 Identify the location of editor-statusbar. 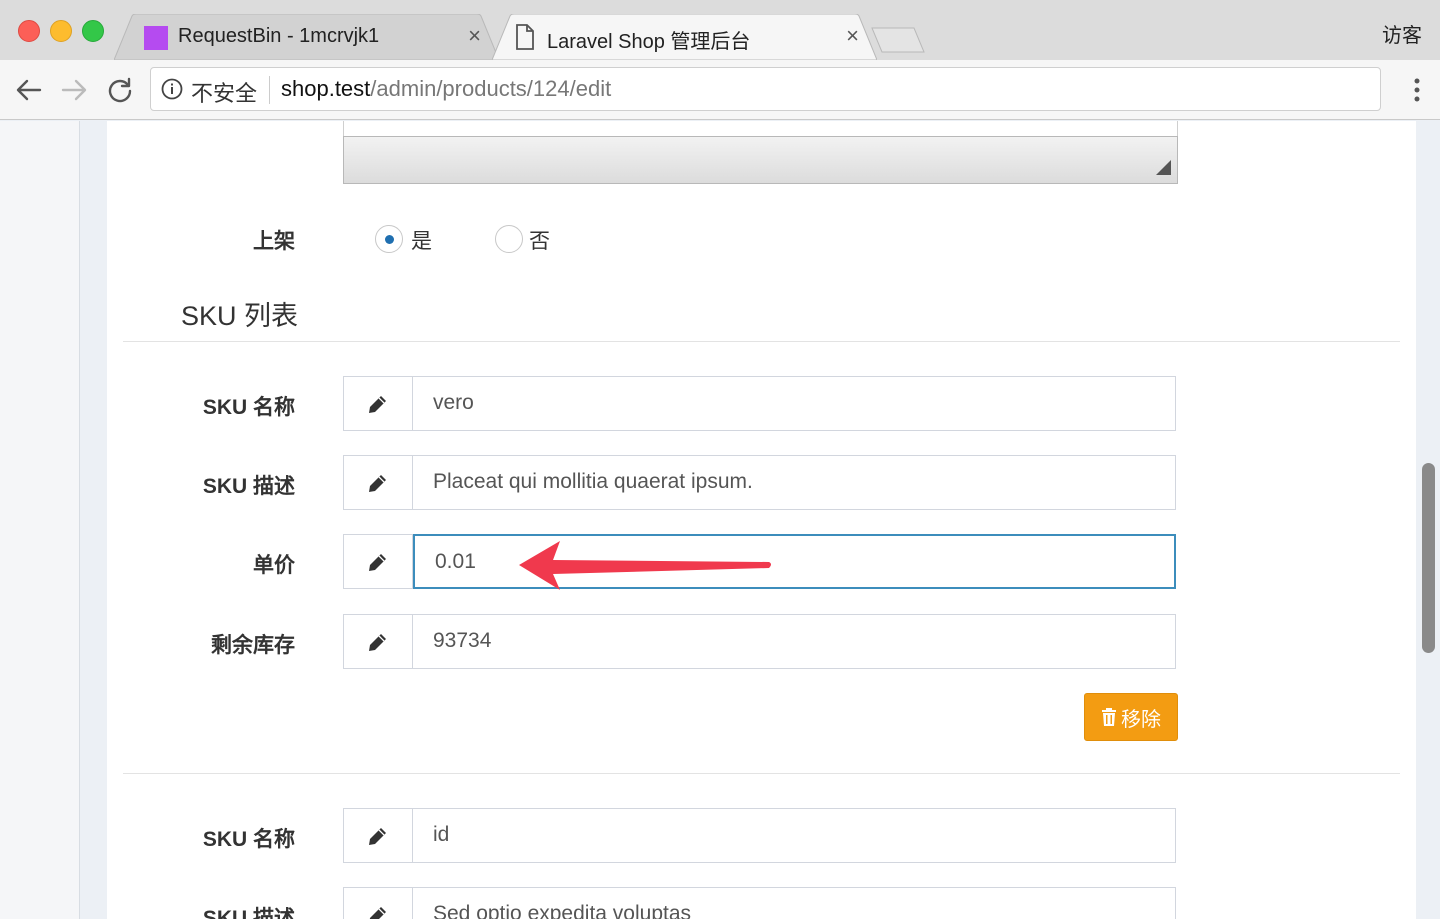
(760, 160).